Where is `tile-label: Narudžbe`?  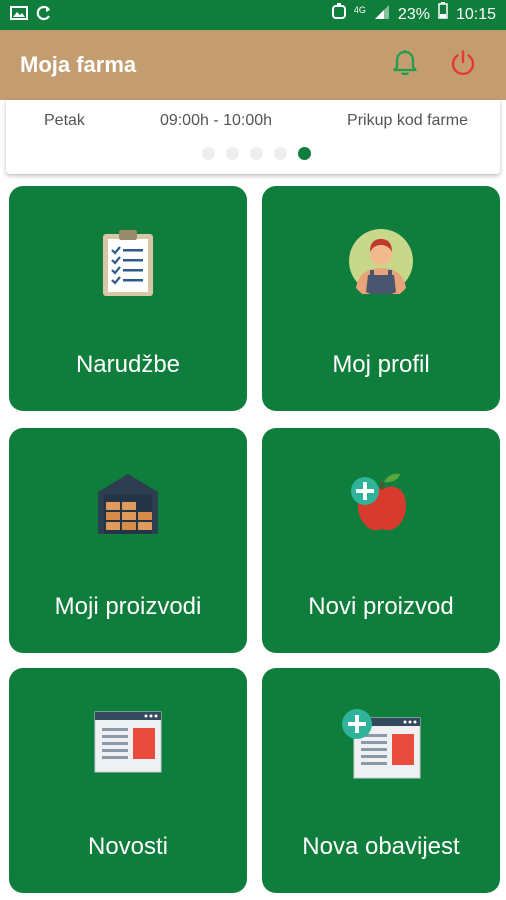 tile-label: Narudžbe is located at coordinates (128, 364).